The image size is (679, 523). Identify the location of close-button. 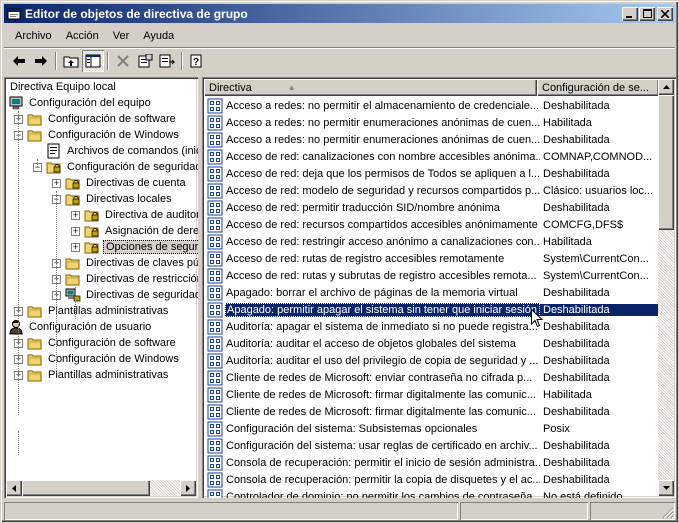
(665, 13).